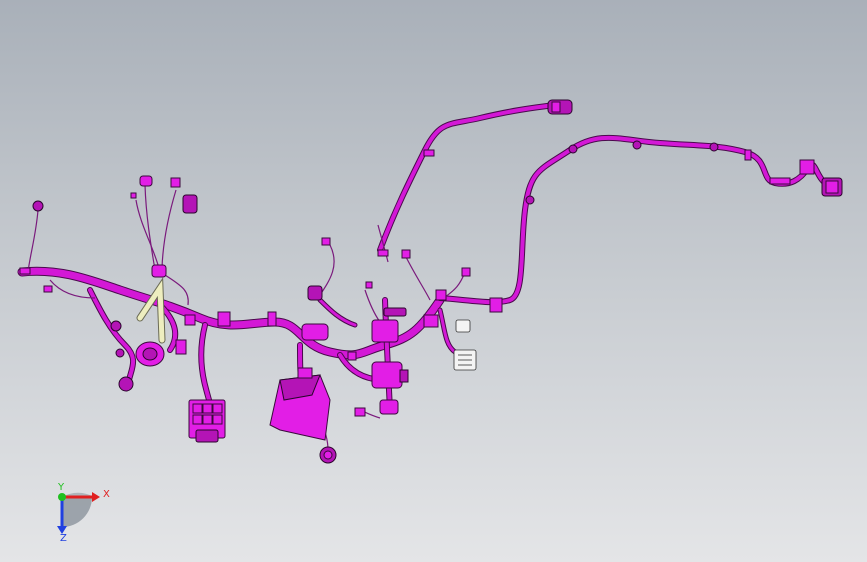  Describe the element at coordinates (38, 206) in the screenshot. I see `connector-far-left` at that location.